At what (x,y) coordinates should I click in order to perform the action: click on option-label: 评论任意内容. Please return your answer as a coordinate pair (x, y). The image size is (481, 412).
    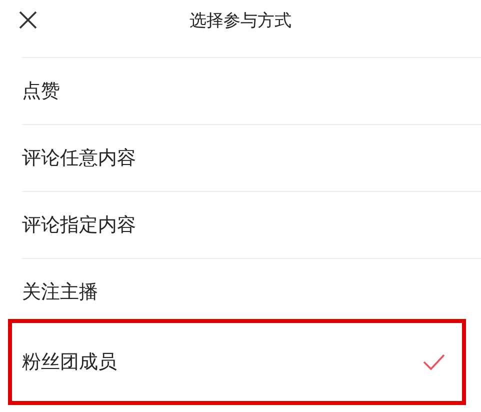
    Looking at the image, I should click on (79, 158).